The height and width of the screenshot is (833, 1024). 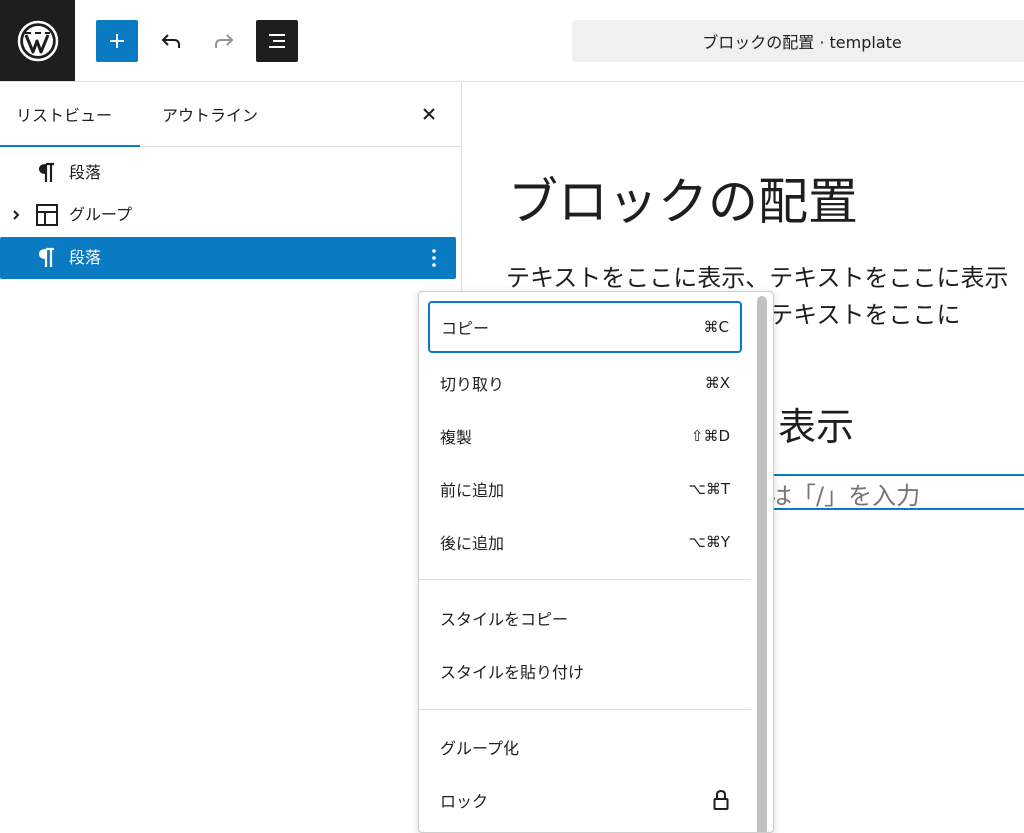 What do you see at coordinates (228, 258) in the screenshot?
I see `list-view-item-paragraph-selected: 段落` at bounding box center [228, 258].